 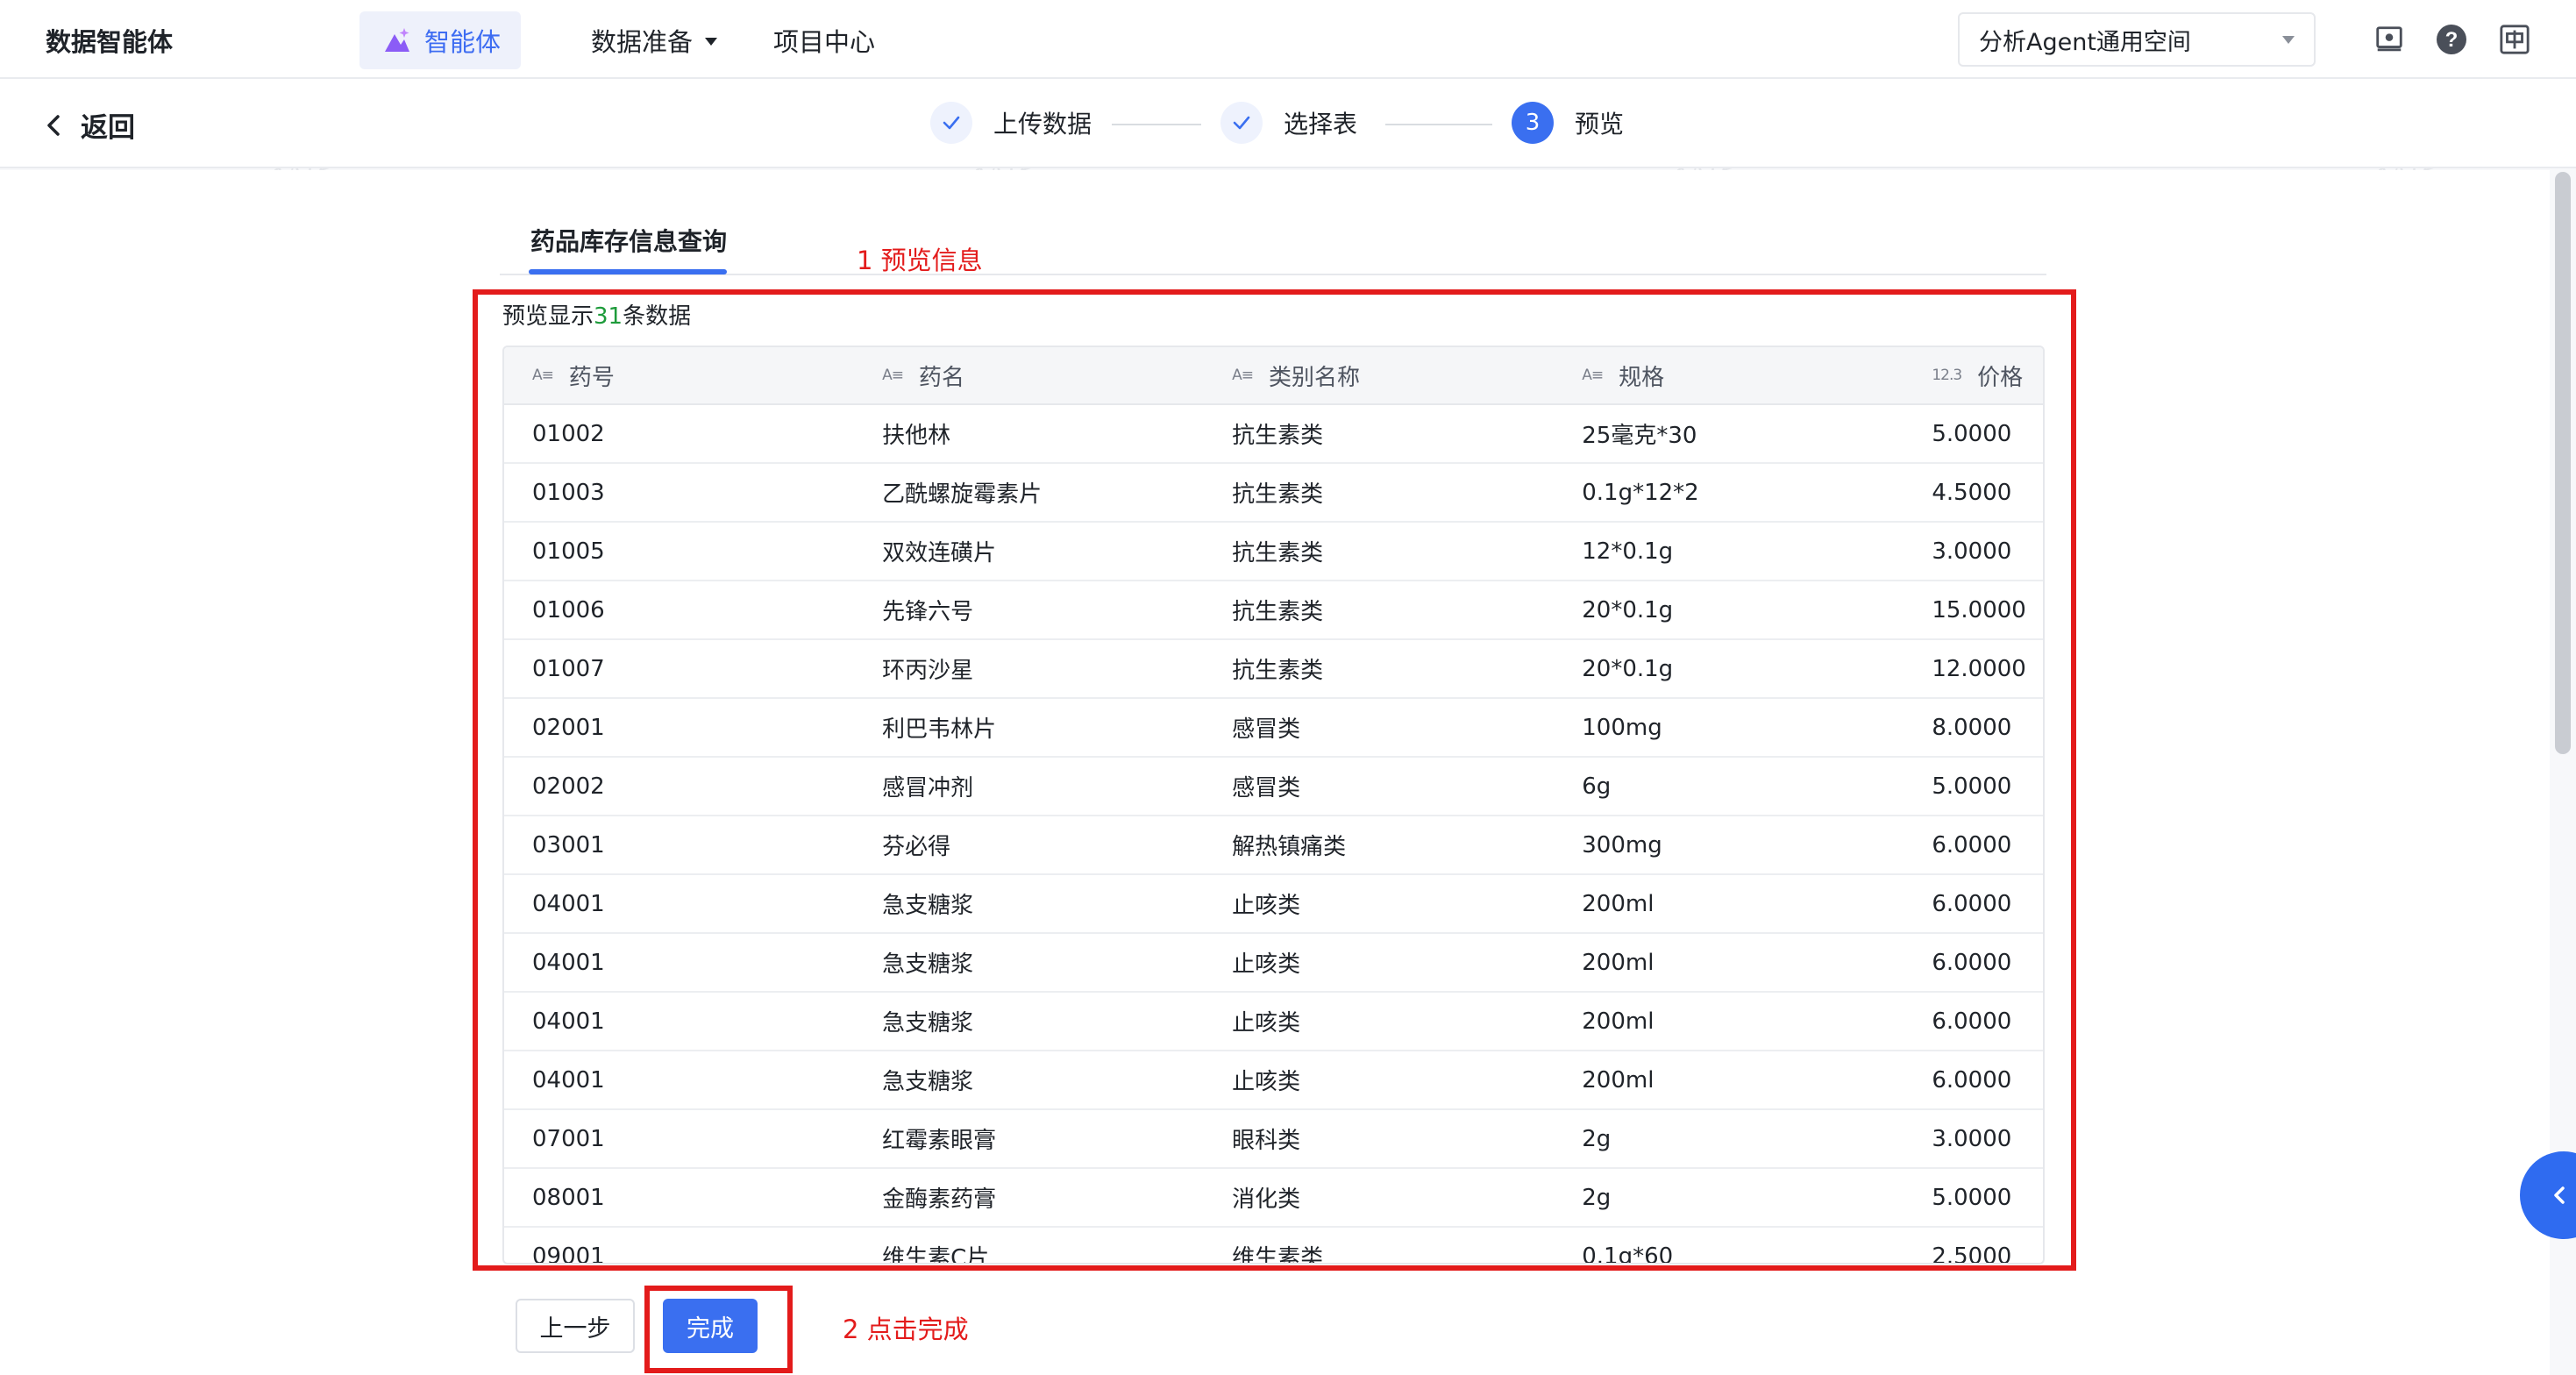 What do you see at coordinates (1288, 40) in the screenshot?
I see `top-navigation-bar: 数据智能体 智能体 数据准备 项目中心 分析Agent通用空间 ?` at bounding box center [1288, 40].